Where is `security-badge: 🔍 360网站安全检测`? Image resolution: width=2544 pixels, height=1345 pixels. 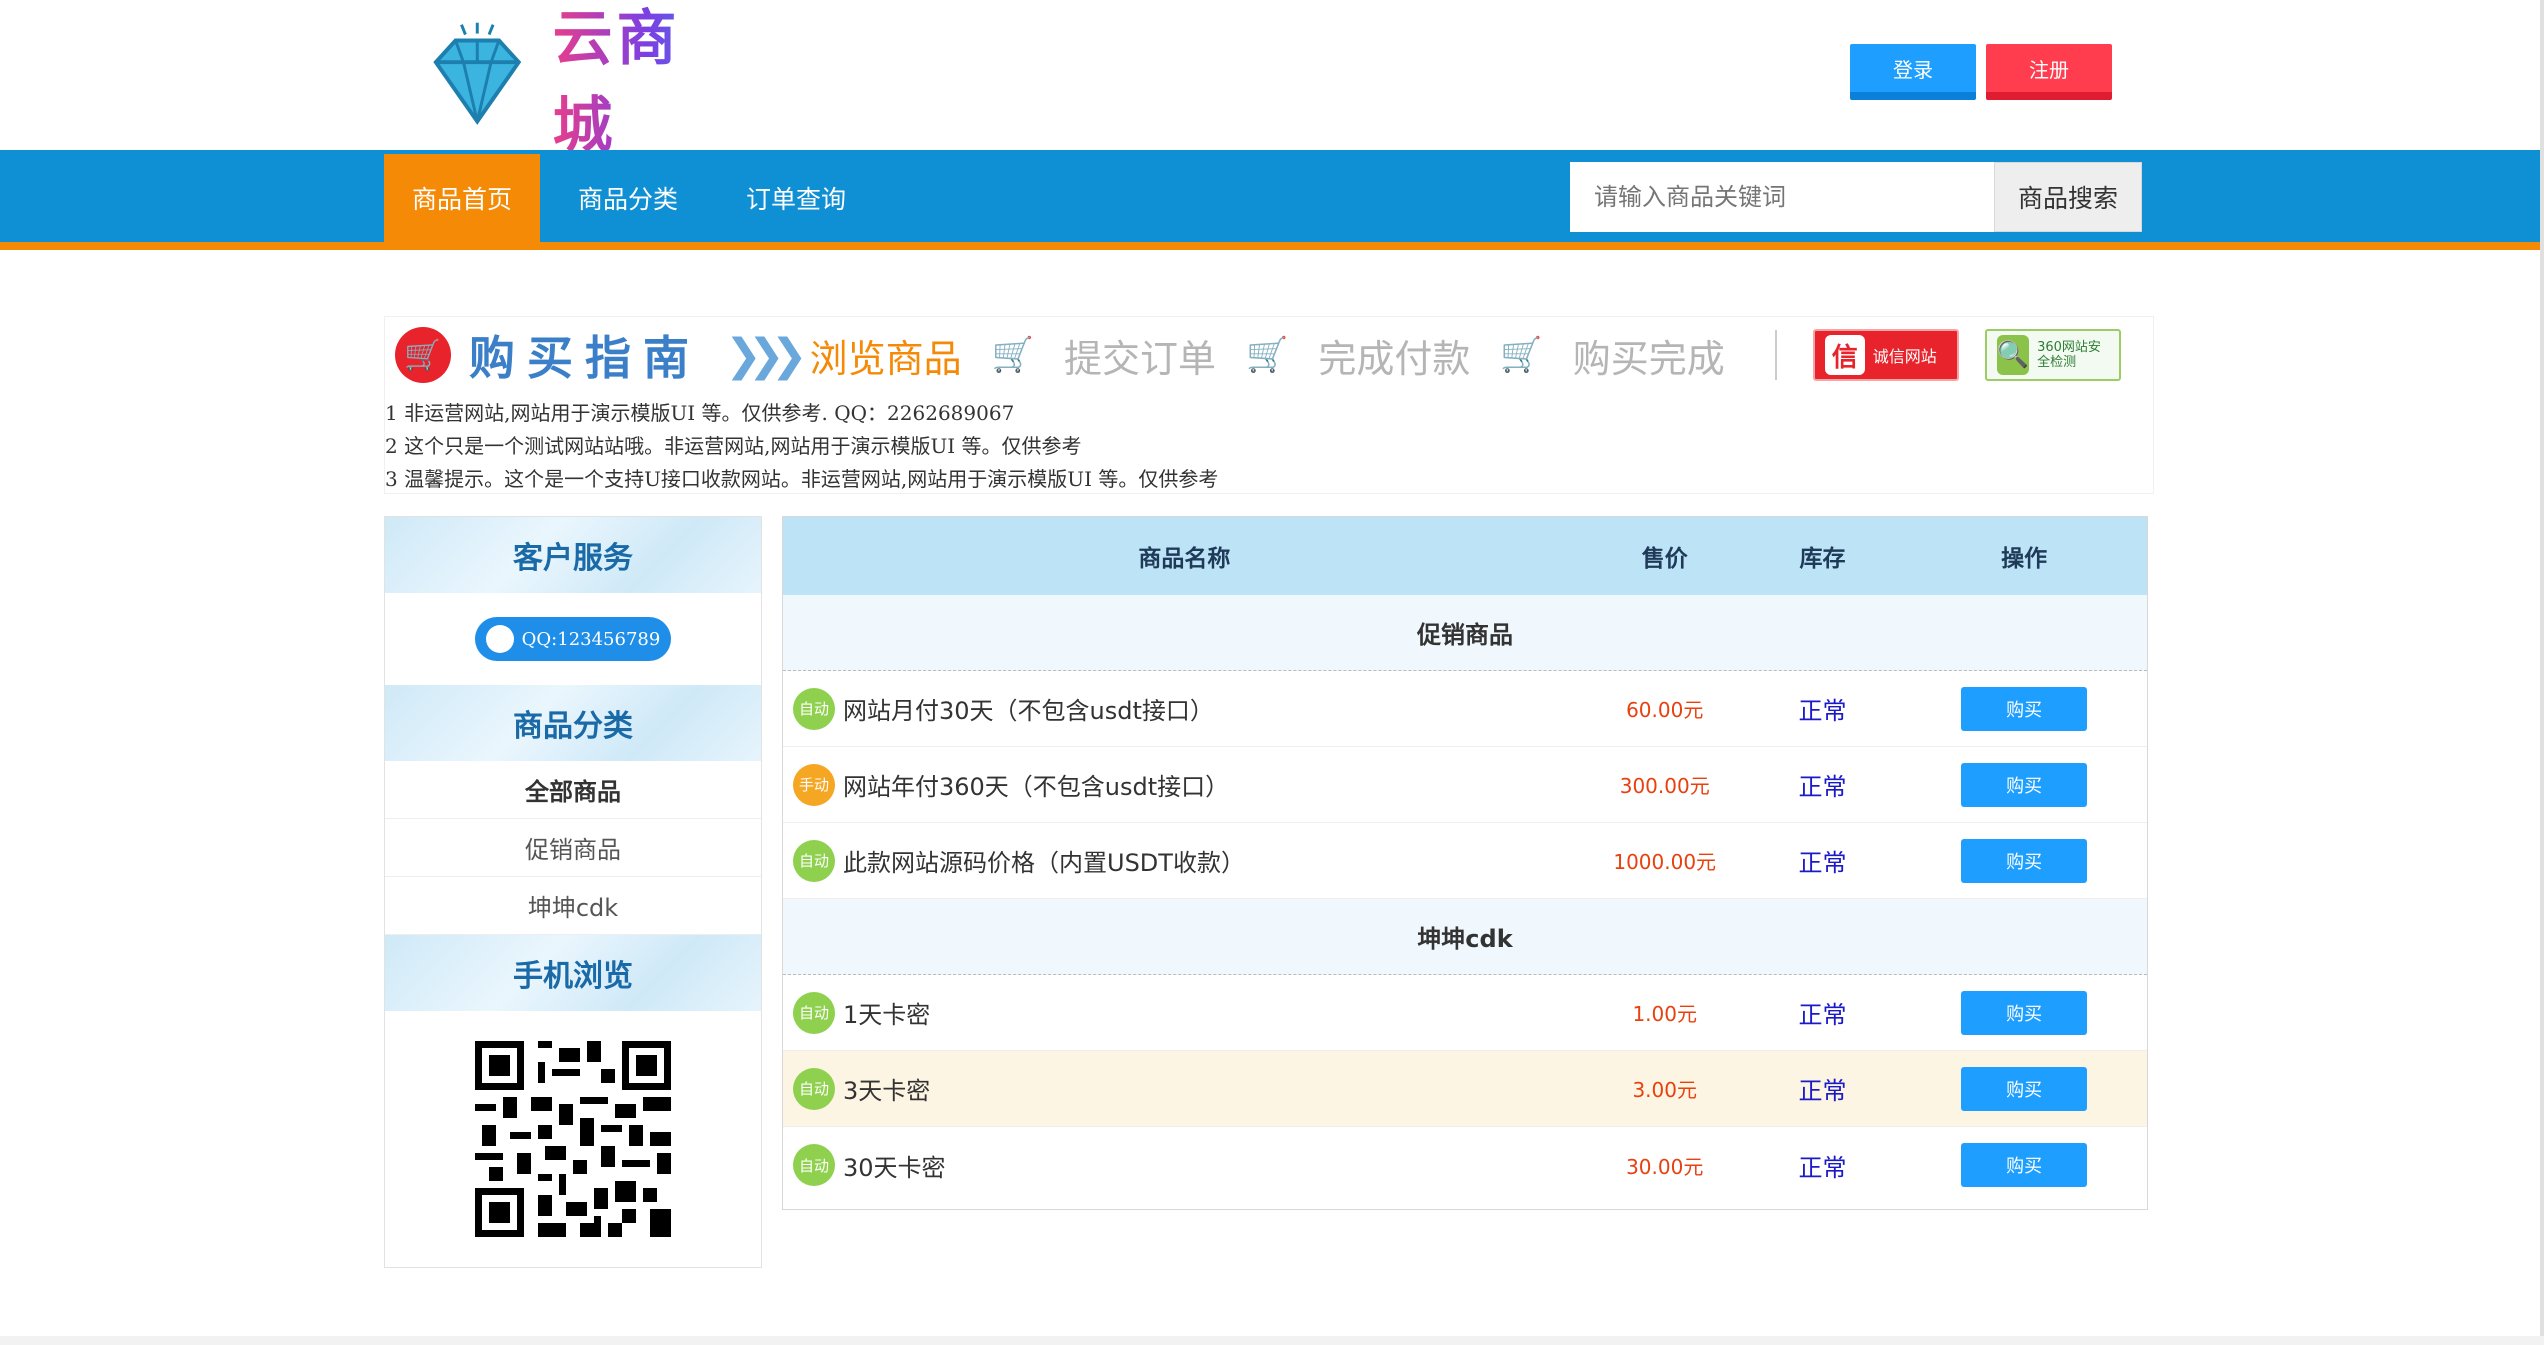
security-badge: 🔍 360网站安全检测 is located at coordinates (2052, 355).